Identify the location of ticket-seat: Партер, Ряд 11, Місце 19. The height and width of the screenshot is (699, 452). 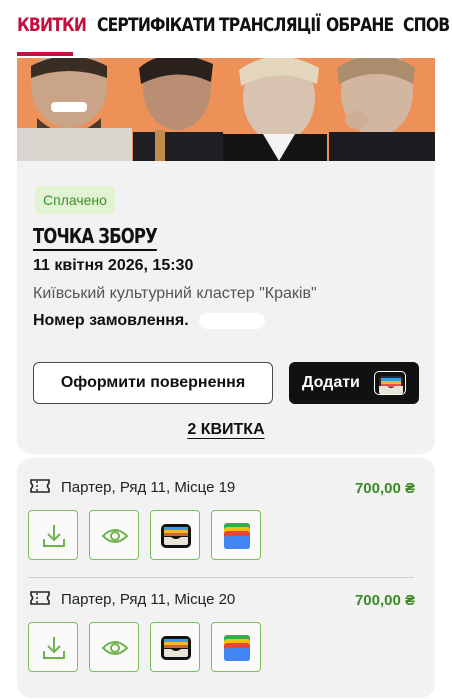
(148, 487).